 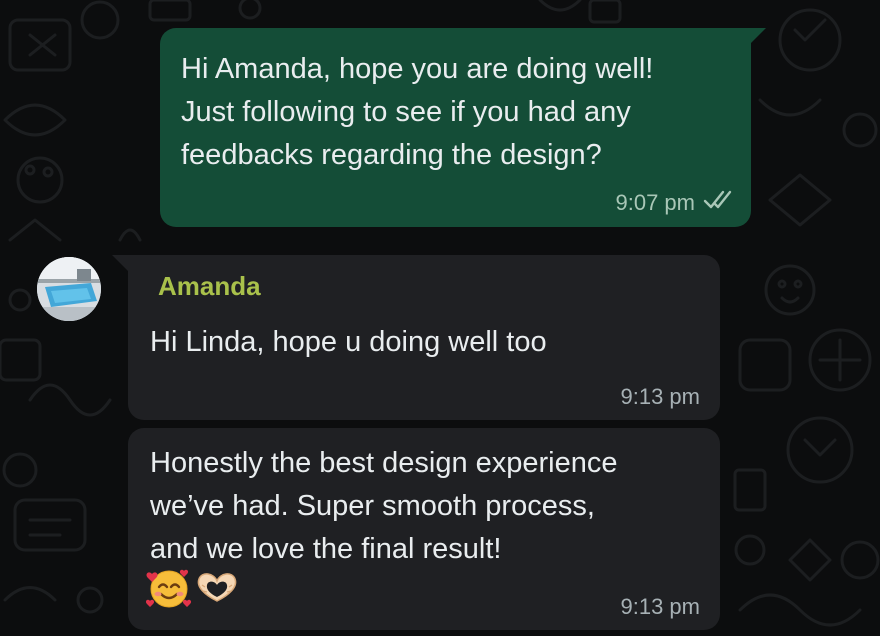 I want to click on message-text: Hi Linda, hope u doing well too, so click(x=348, y=342).